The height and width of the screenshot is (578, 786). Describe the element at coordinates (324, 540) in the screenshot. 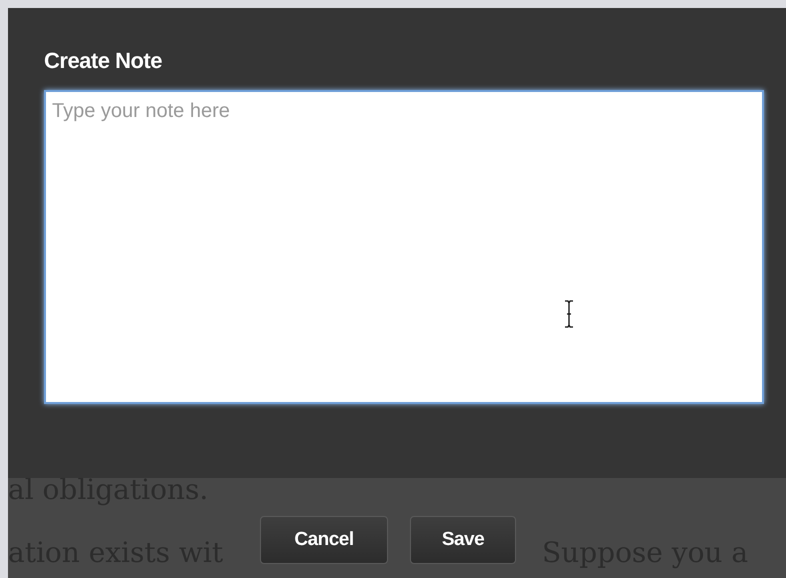

I see `cancel-button: Cancel` at that location.